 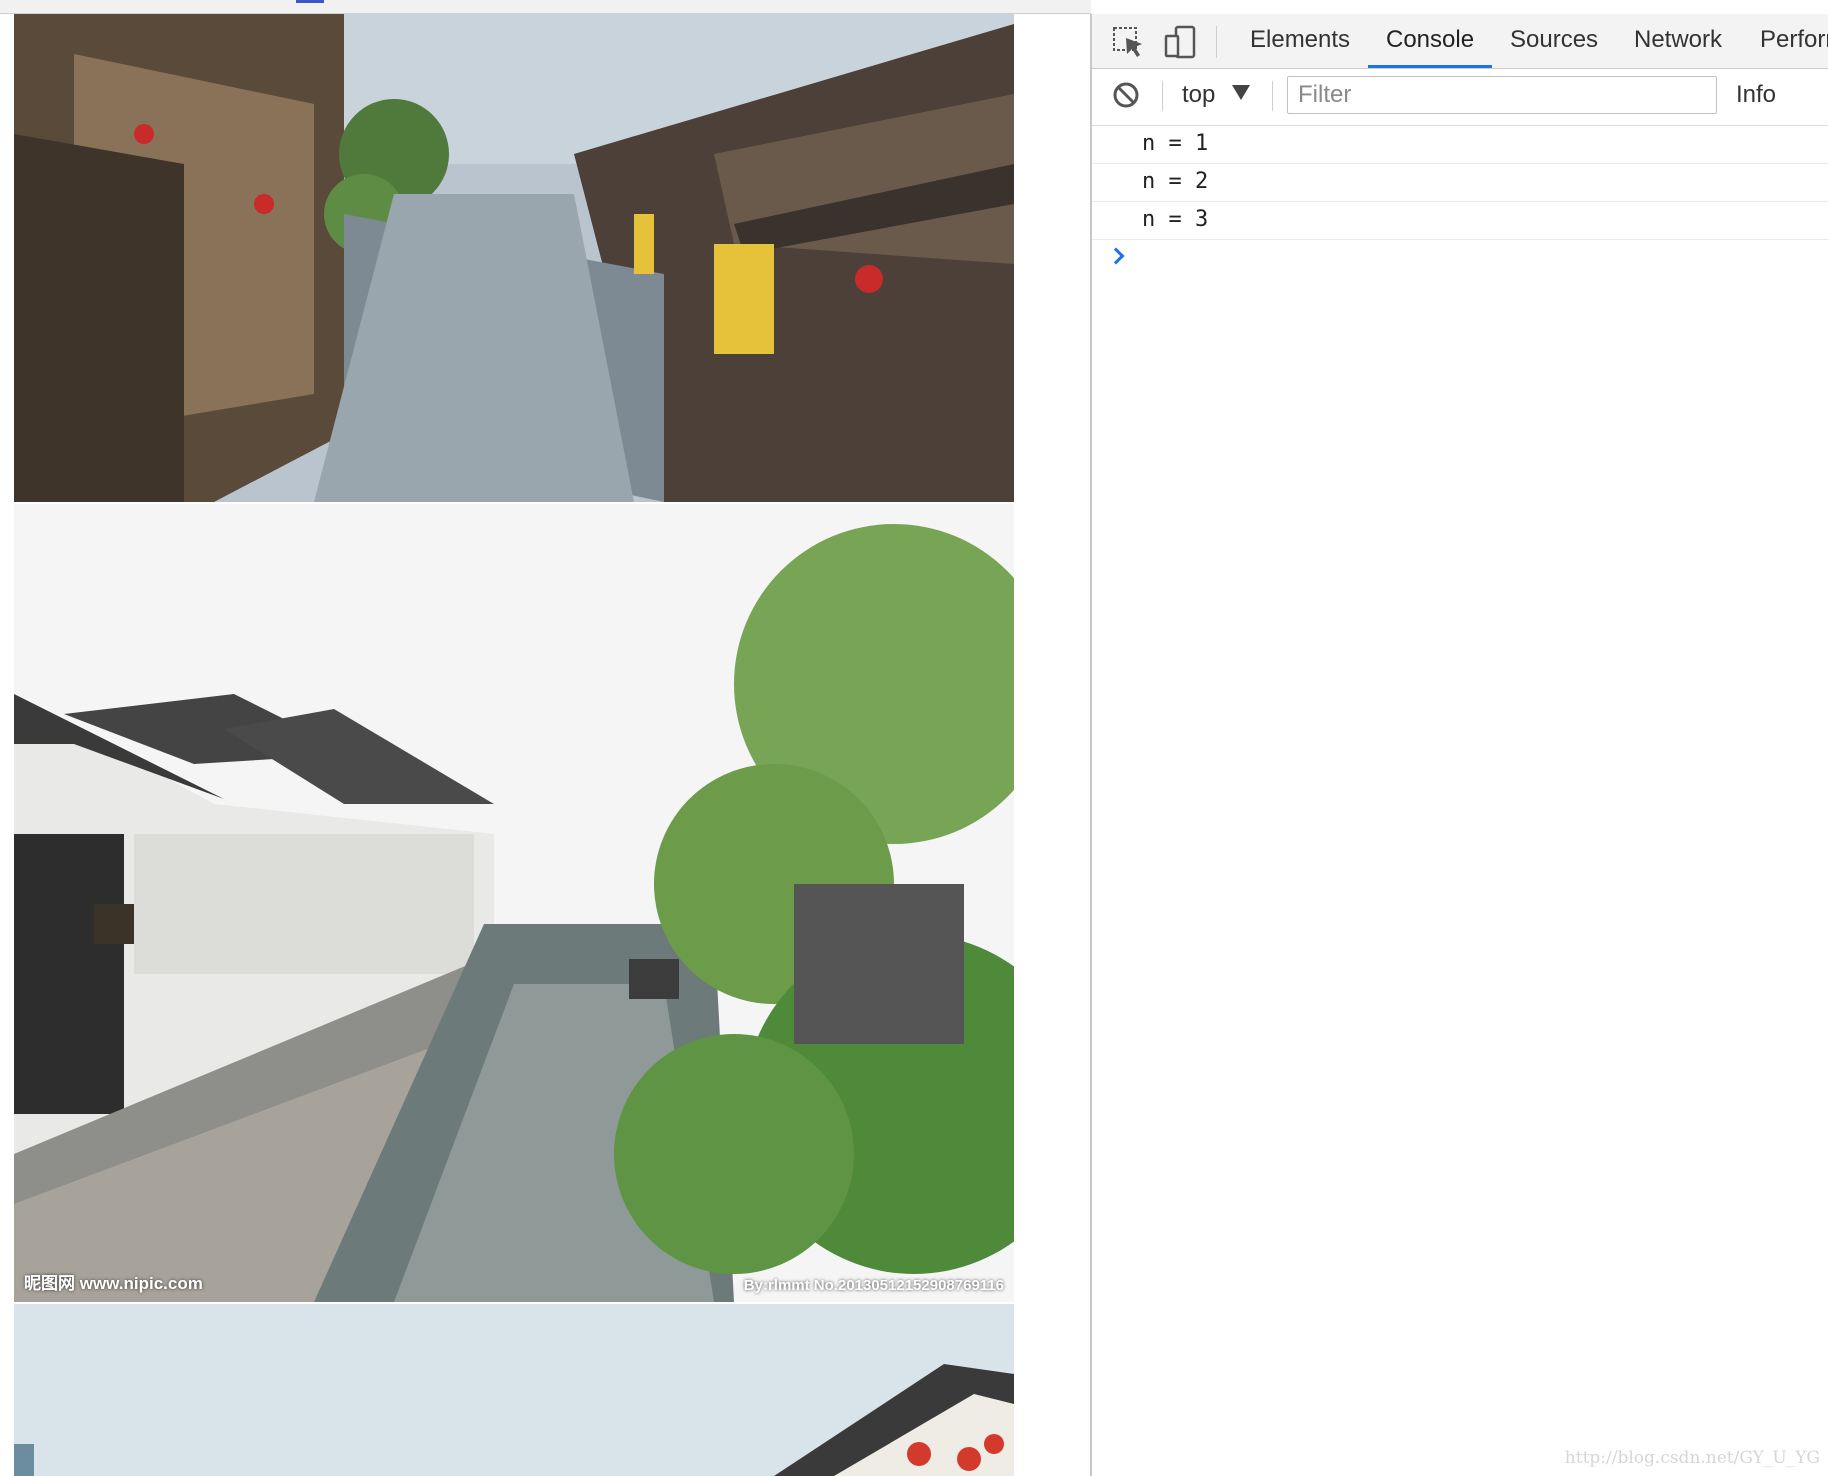 What do you see at coordinates (1116, 256) in the screenshot?
I see `console-prompt-icon` at bounding box center [1116, 256].